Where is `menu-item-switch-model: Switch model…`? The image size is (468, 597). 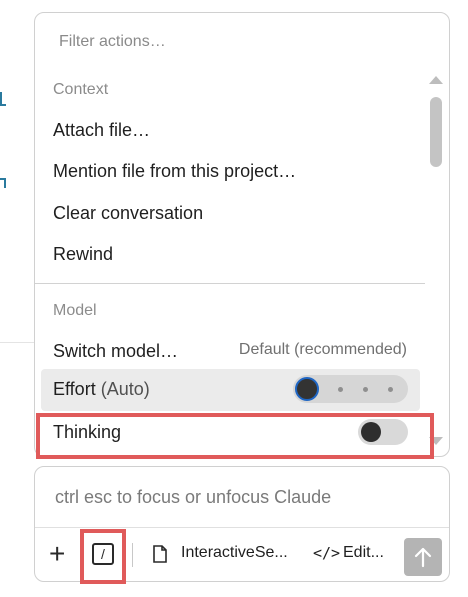 menu-item-switch-model: Switch model… is located at coordinates (115, 351).